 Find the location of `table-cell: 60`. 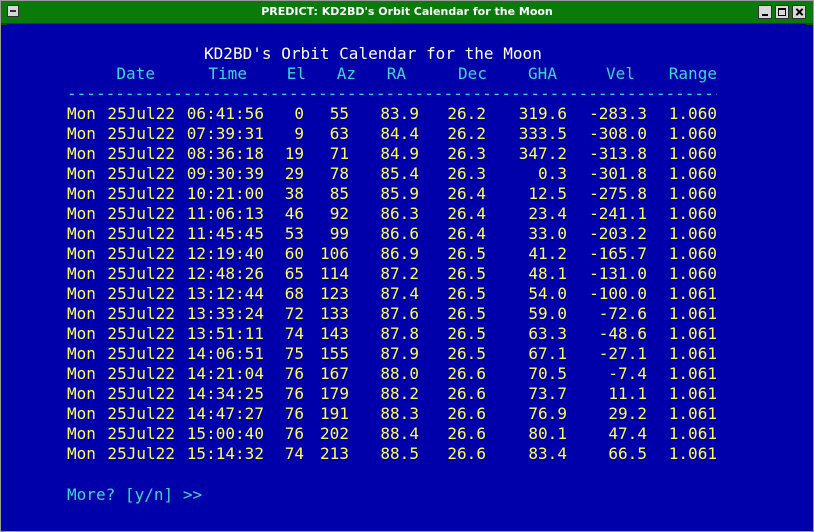

table-cell: 60 is located at coordinates (294, 253).